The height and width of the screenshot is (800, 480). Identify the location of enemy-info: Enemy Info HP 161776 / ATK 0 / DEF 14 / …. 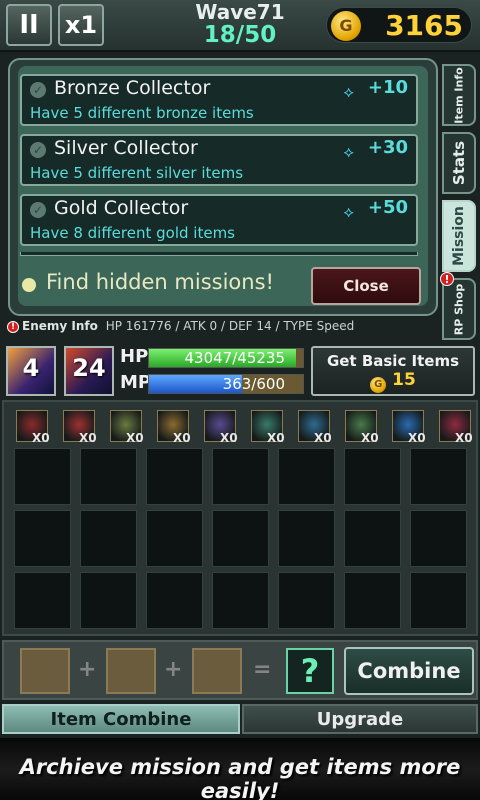
(188, 326).